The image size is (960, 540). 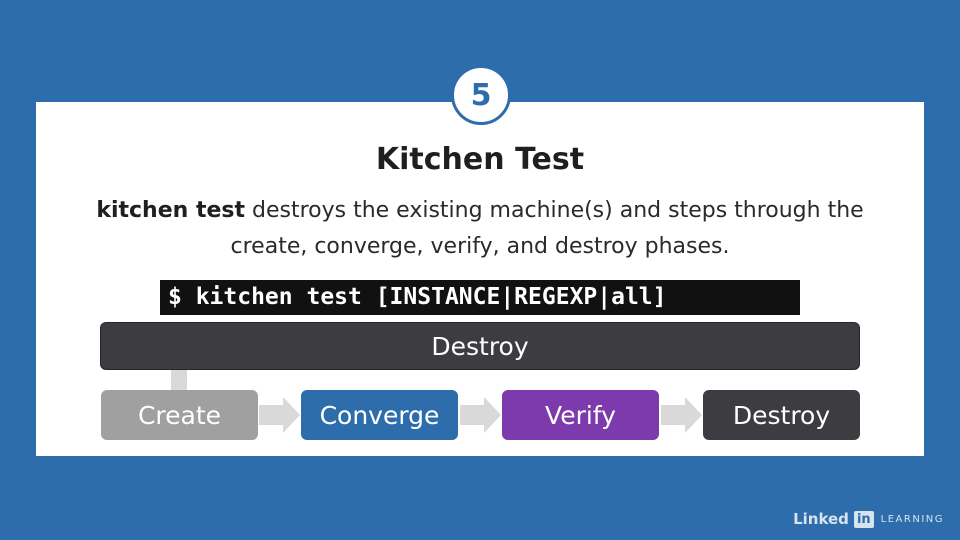 I want to click on phase-destroy: Destroy, so click(x=781, y=415).